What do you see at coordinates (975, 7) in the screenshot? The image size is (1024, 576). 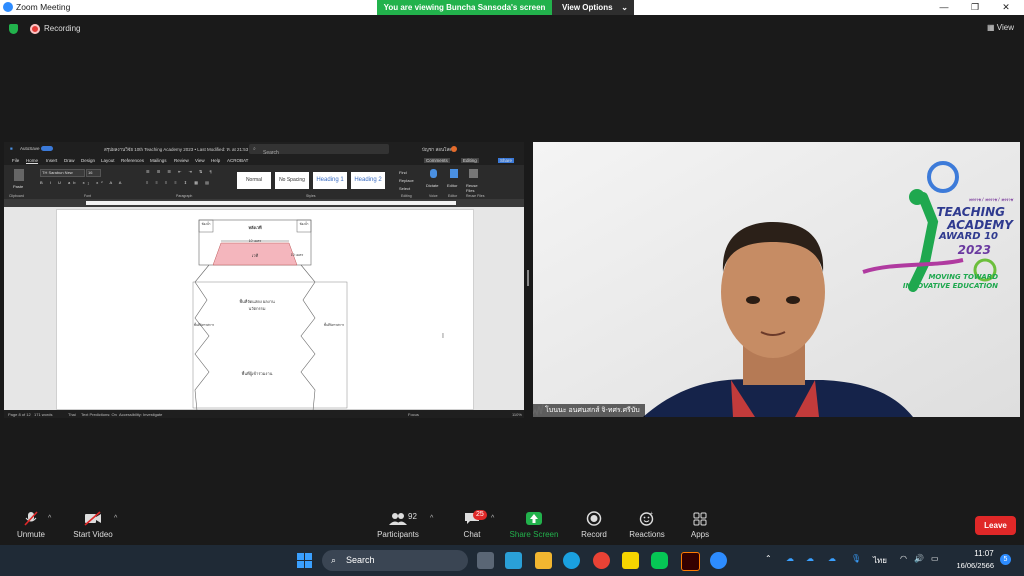 I see `maximize-button: ❐` at bounding box center [975, 7].